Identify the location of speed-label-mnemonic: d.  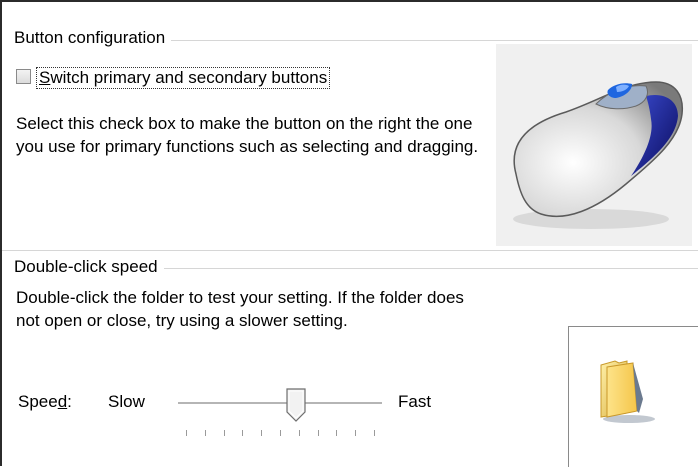
(62, 401).